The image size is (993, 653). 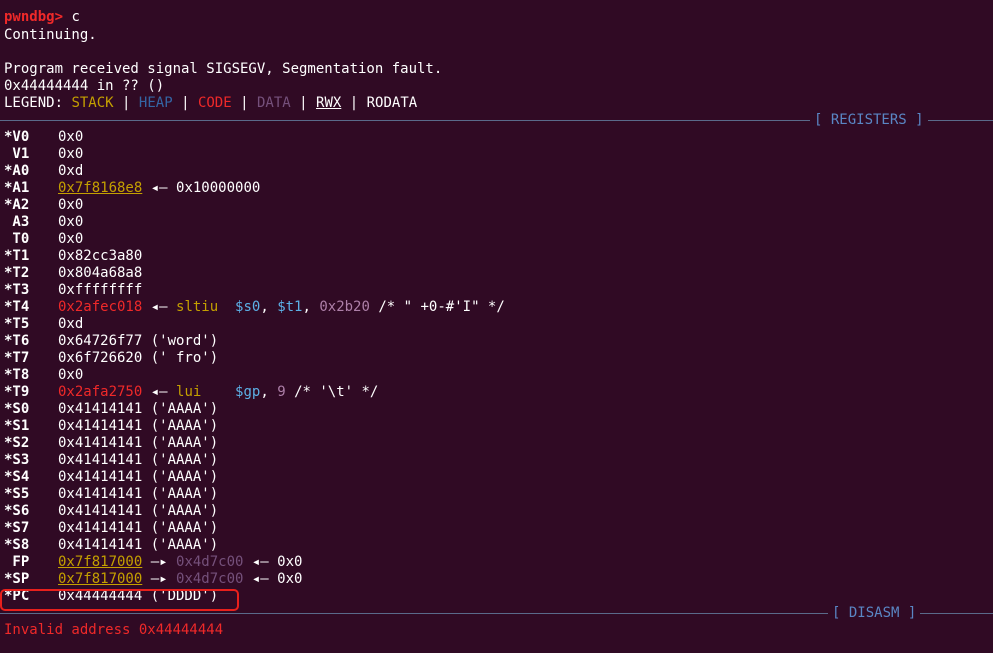 I want to click on register-row: *T7 0x6f726620 (' fro'), so click(x=111, y=358).